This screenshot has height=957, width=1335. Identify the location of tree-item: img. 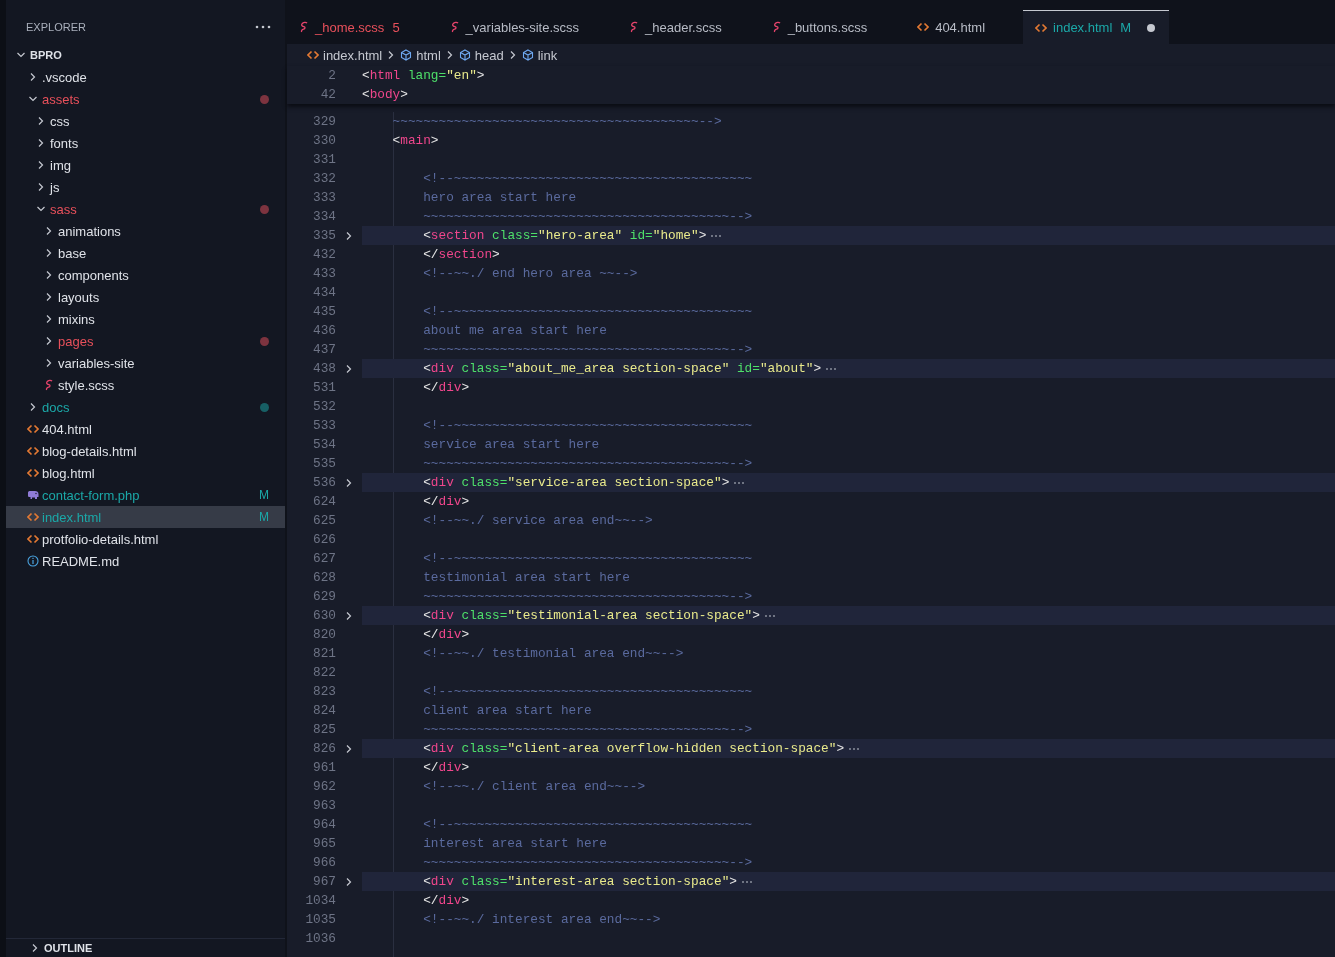
(145, 165).